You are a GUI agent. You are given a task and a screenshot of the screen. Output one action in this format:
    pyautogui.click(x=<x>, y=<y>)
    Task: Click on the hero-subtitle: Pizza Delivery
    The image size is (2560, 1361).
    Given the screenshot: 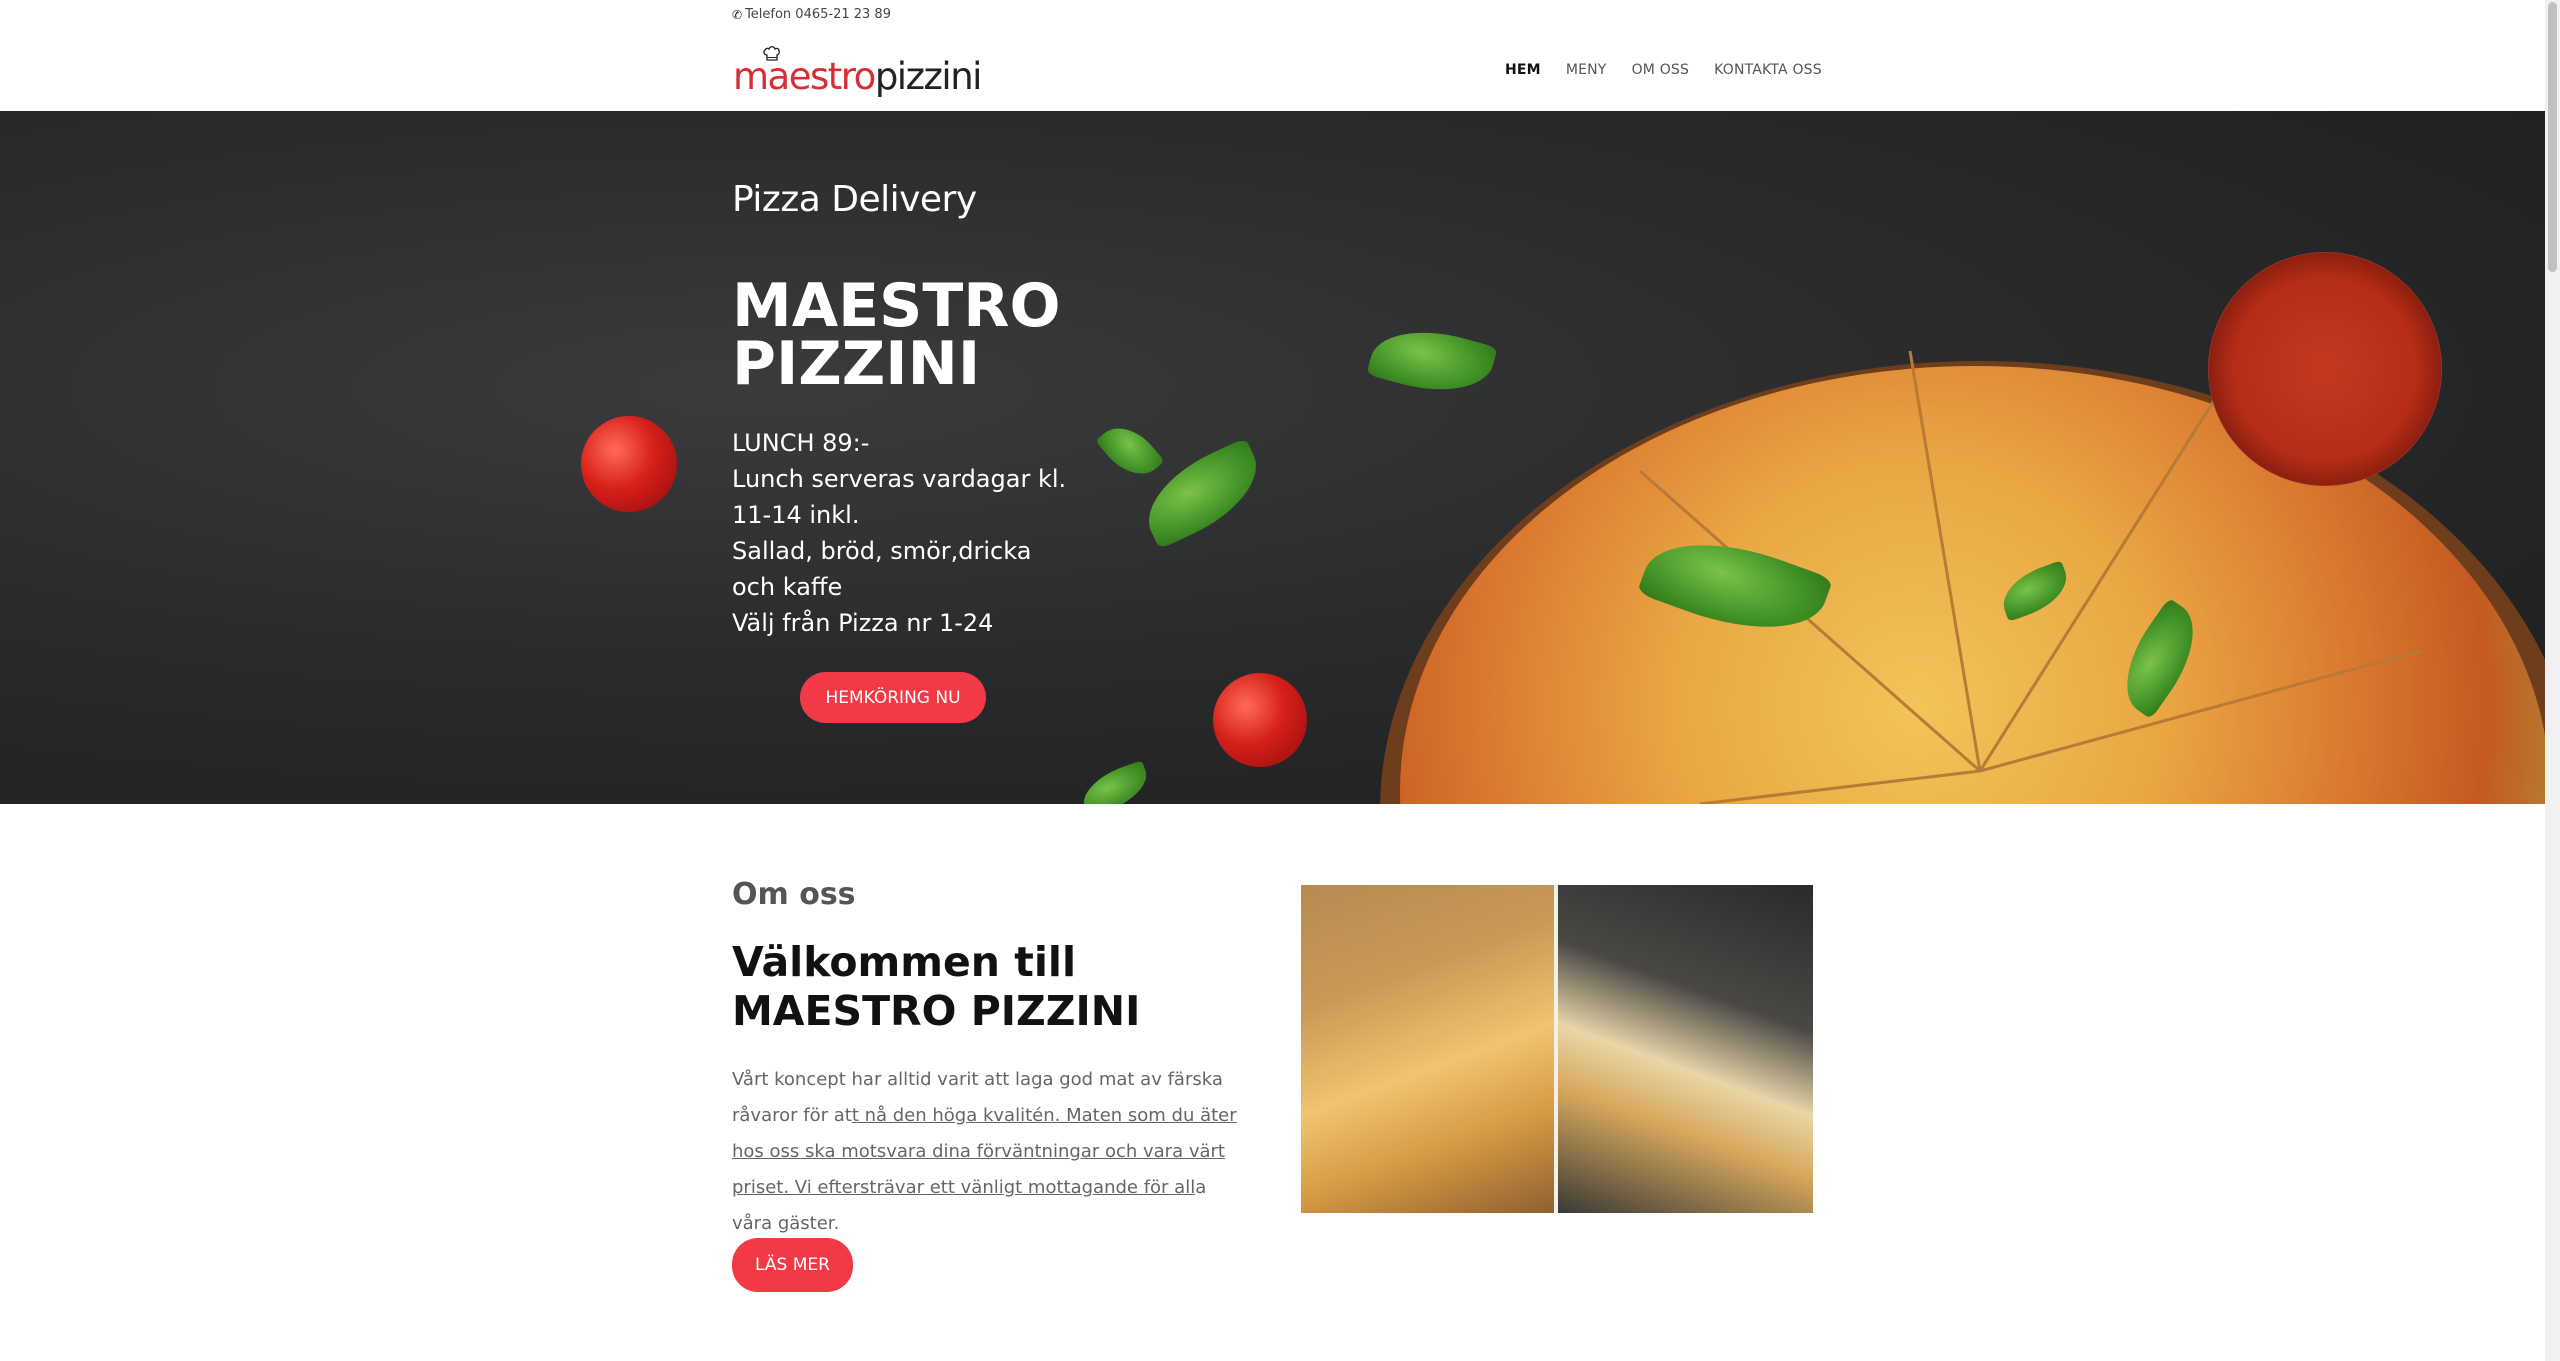 What is the action you would take?
    pyautogui.click(x=854, y=199)
    